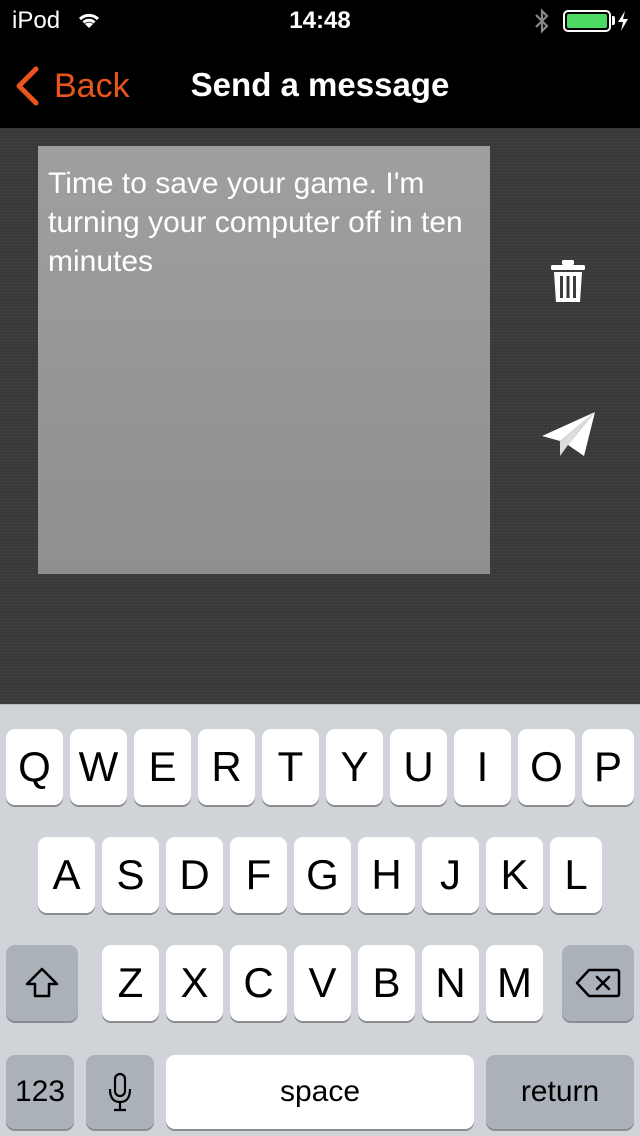  What do you see at coordinates (98, 767) in the screenshot?
I see `key-w: W` at bounding box center [98, 767].